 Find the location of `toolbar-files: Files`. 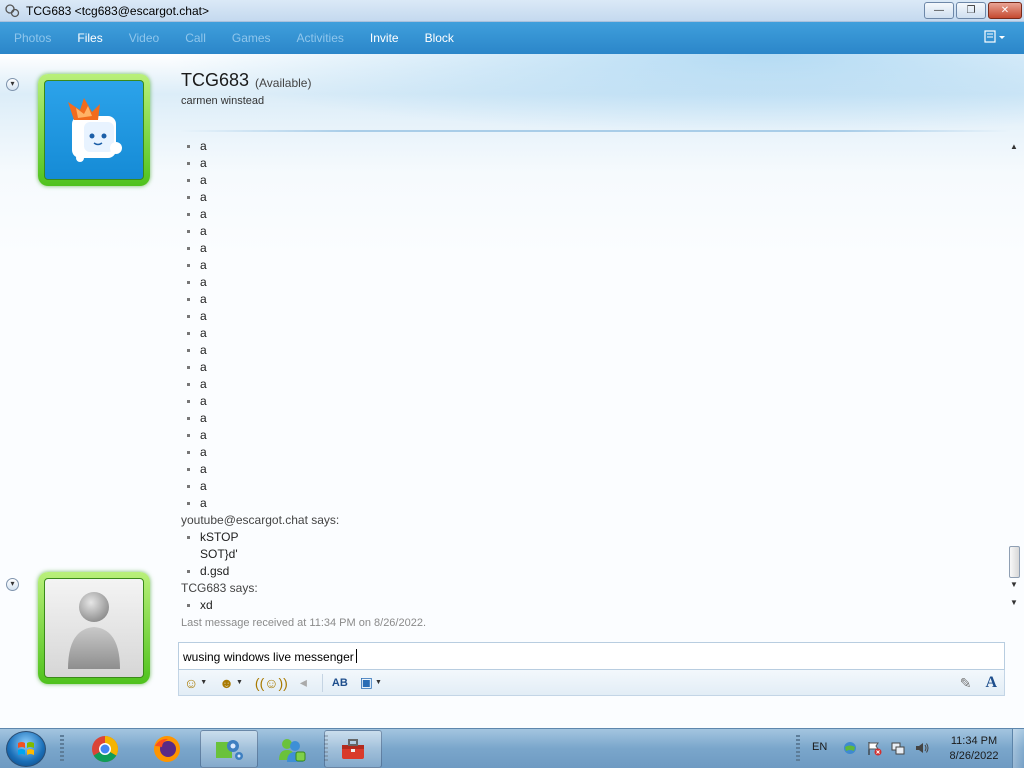

toolbar-files: Files is located at coordinates (89, 38).